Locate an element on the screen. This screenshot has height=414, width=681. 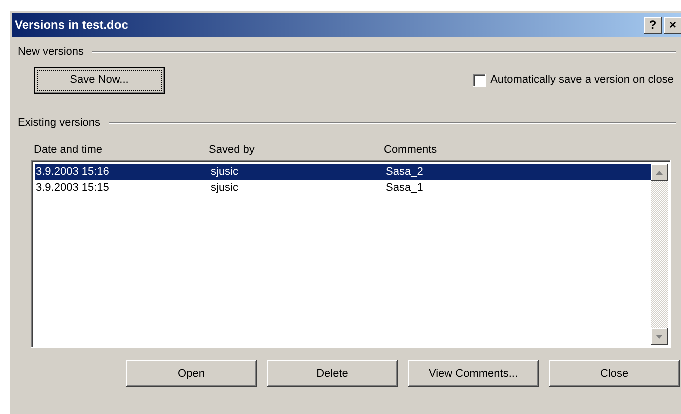
dialog-button: Open is located at coordinates (191, 373).